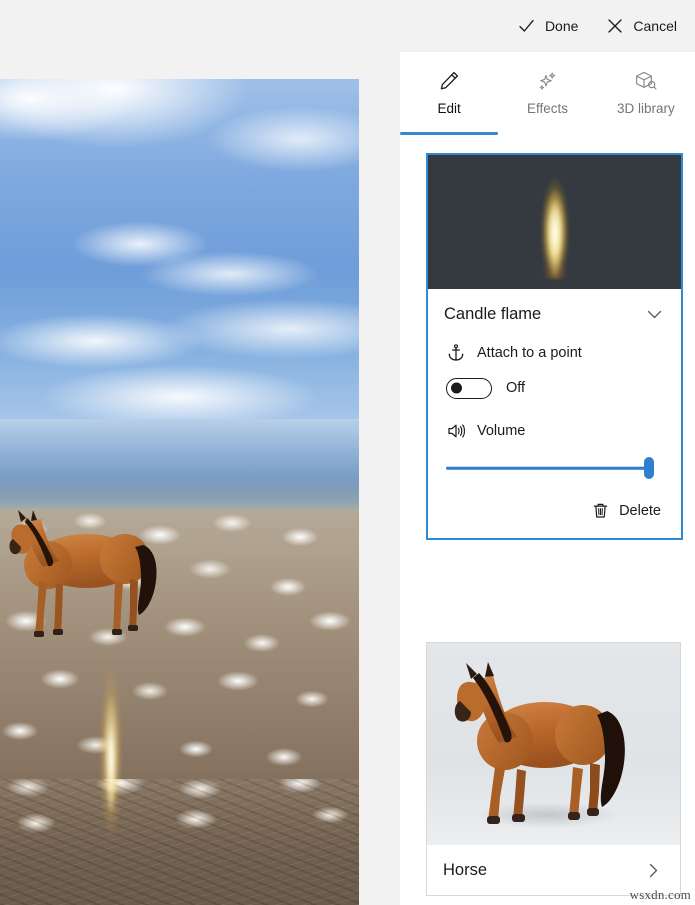  I want to click on volume-slider-fill, so click(547, 468).